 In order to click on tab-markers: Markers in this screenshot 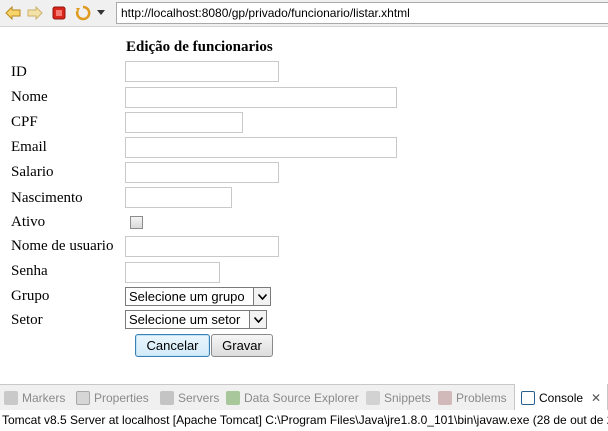, I will do `click(34, 398)`.